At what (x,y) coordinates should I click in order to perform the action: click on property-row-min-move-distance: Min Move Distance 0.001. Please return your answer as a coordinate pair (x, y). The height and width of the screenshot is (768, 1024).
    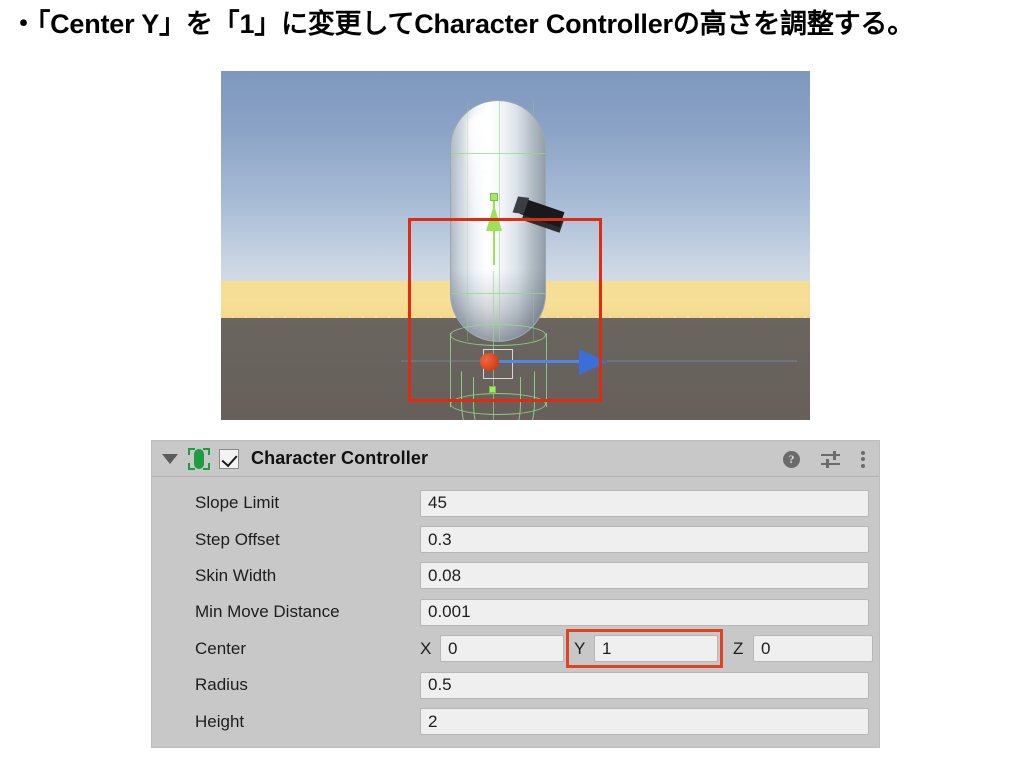
    Looking at the image, I should click on (515, 612).